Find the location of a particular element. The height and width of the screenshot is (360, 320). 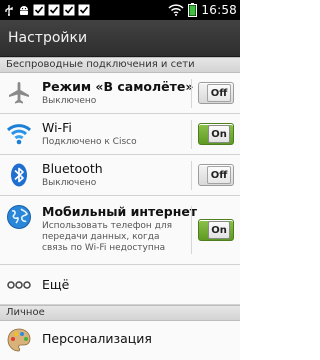

bluetooth-toggle: Off is located at coordinates (216, 175).